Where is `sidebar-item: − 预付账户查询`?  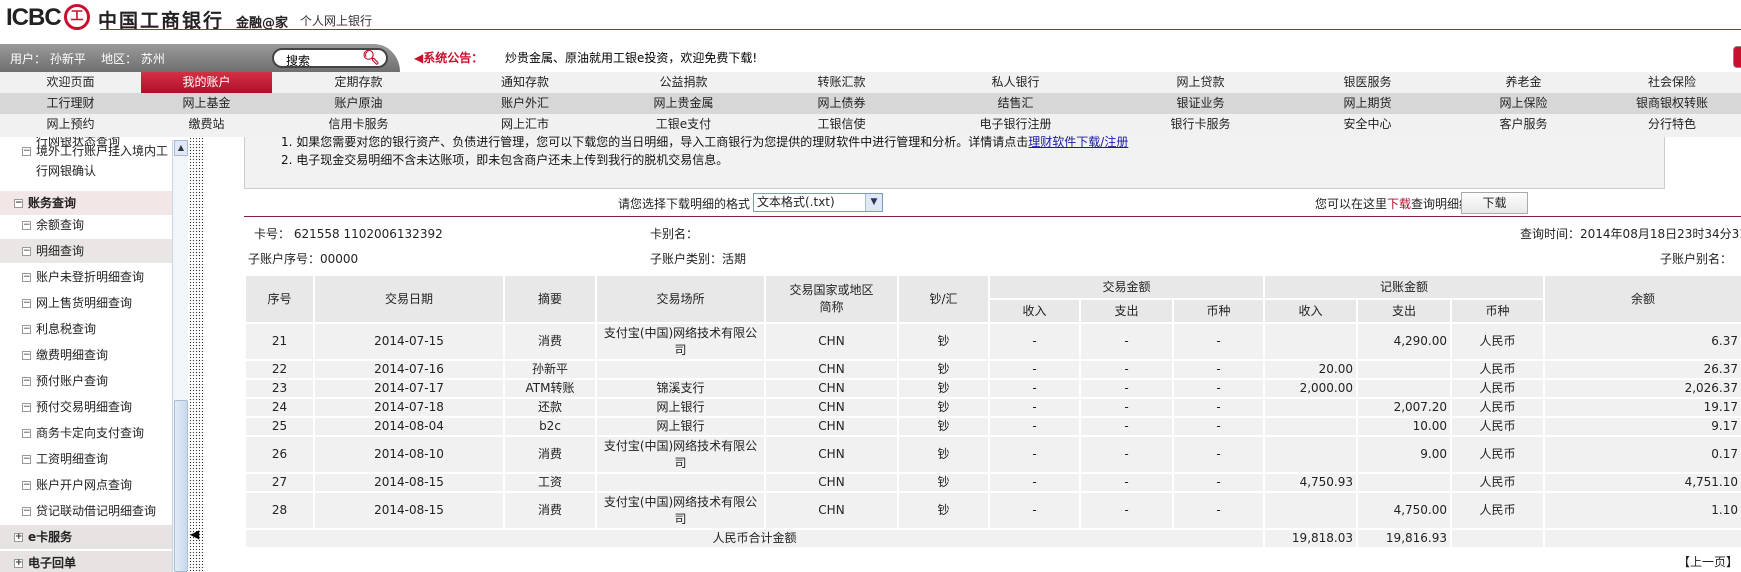
sidebar-item: − 预付账户查询 is located at coordinates (86, 381).